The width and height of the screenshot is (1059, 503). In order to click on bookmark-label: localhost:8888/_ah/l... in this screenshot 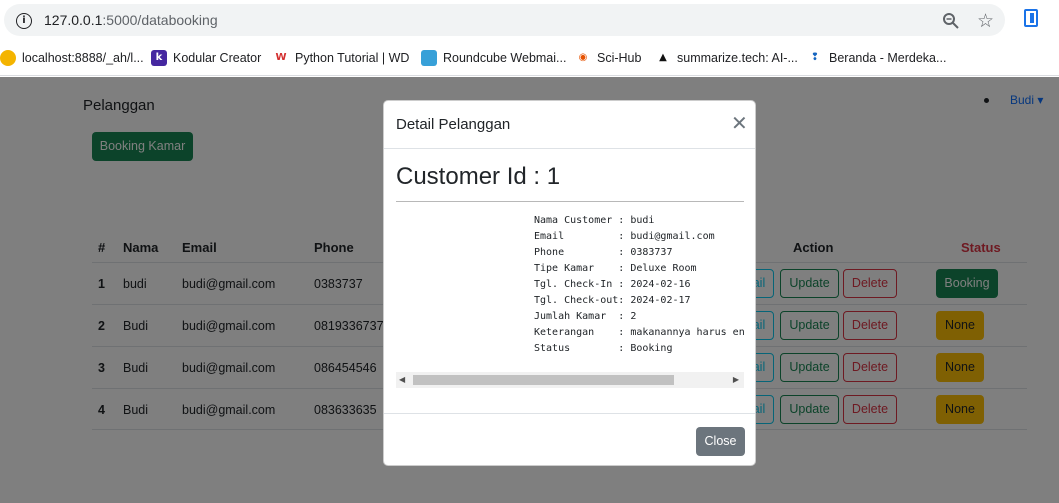, I will do `click(83, 58)`.